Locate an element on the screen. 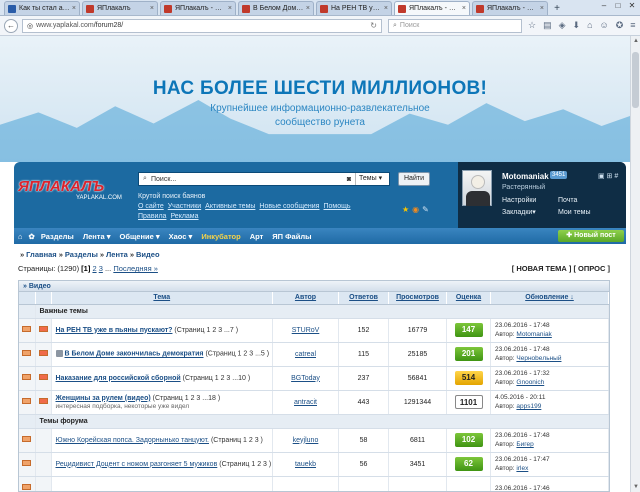 The image size is (640, 492). rating-badge: 102 is located at coordinates (468, 440).